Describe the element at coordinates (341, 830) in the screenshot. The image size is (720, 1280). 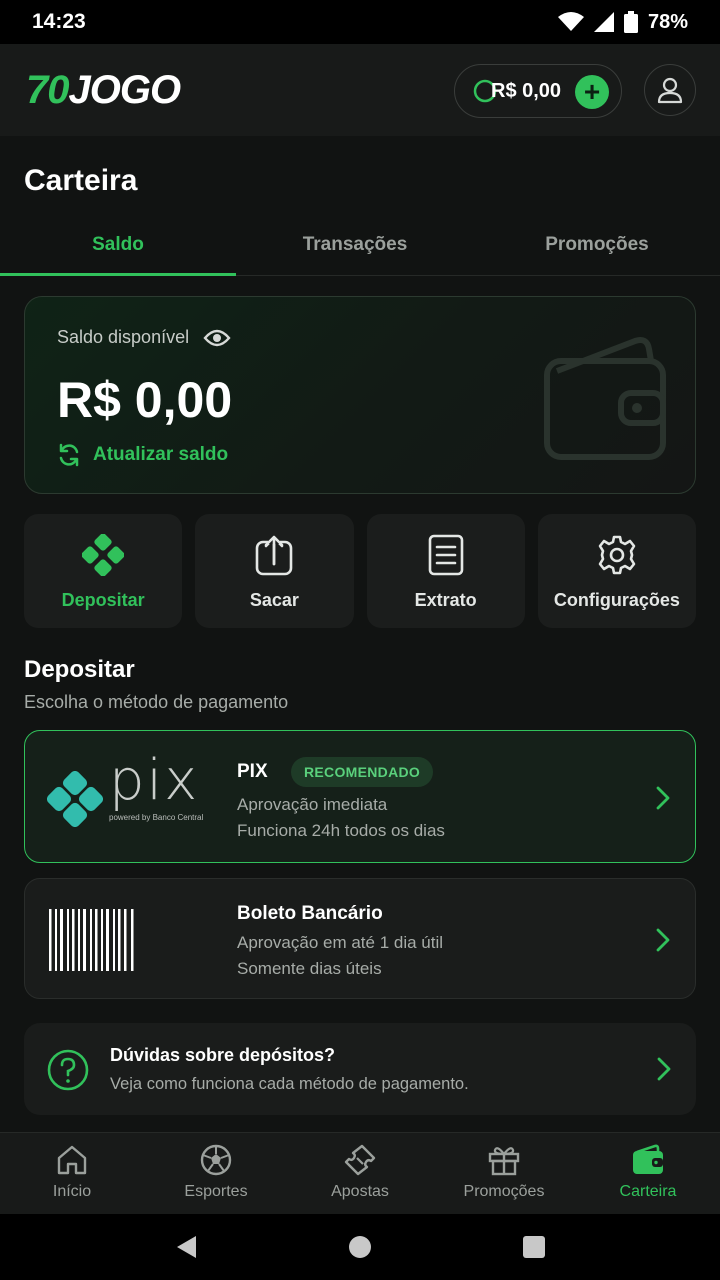
I see `pix-method-line2: Funciona 24h todos os dias` at that location.